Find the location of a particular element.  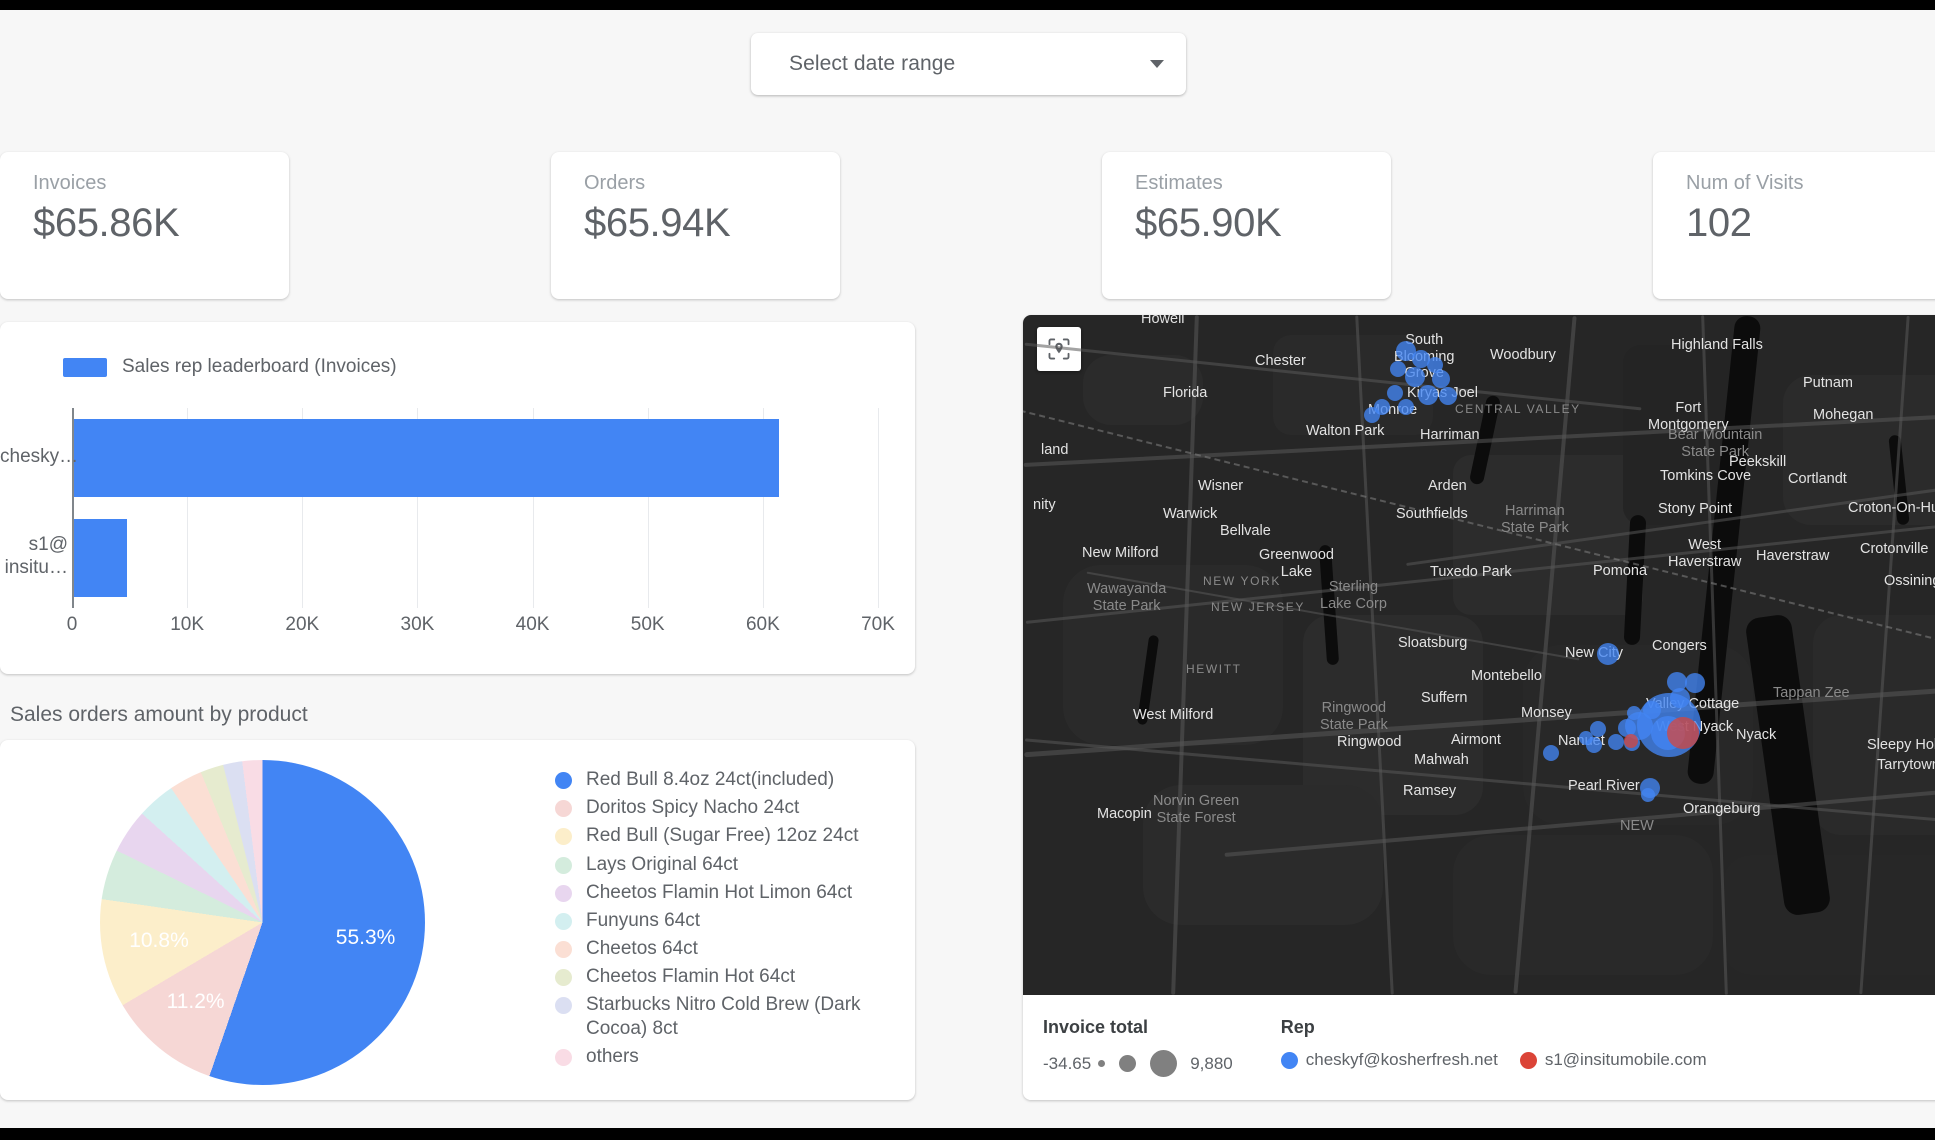

map-legend-rep-item: cheskyf@kosherfresh.net is located at coordinates (1389, 1060).